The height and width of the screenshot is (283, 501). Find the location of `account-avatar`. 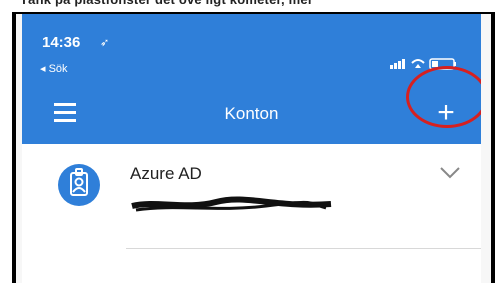

account-avatar is located at coordinates (79, 185).